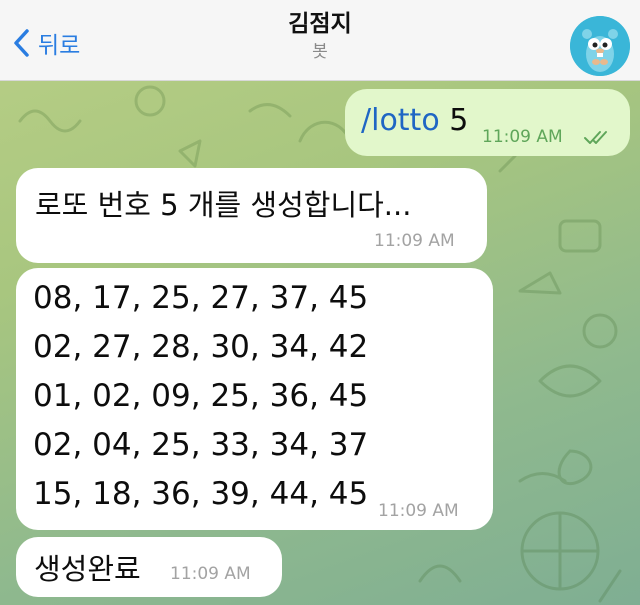 Image resolution: width=640 pixels, height=605 pixels. What do you see at coordinates (21, 43) in the screenshot?
I see `chevron-left-icon` at bounding box center [21, 43].